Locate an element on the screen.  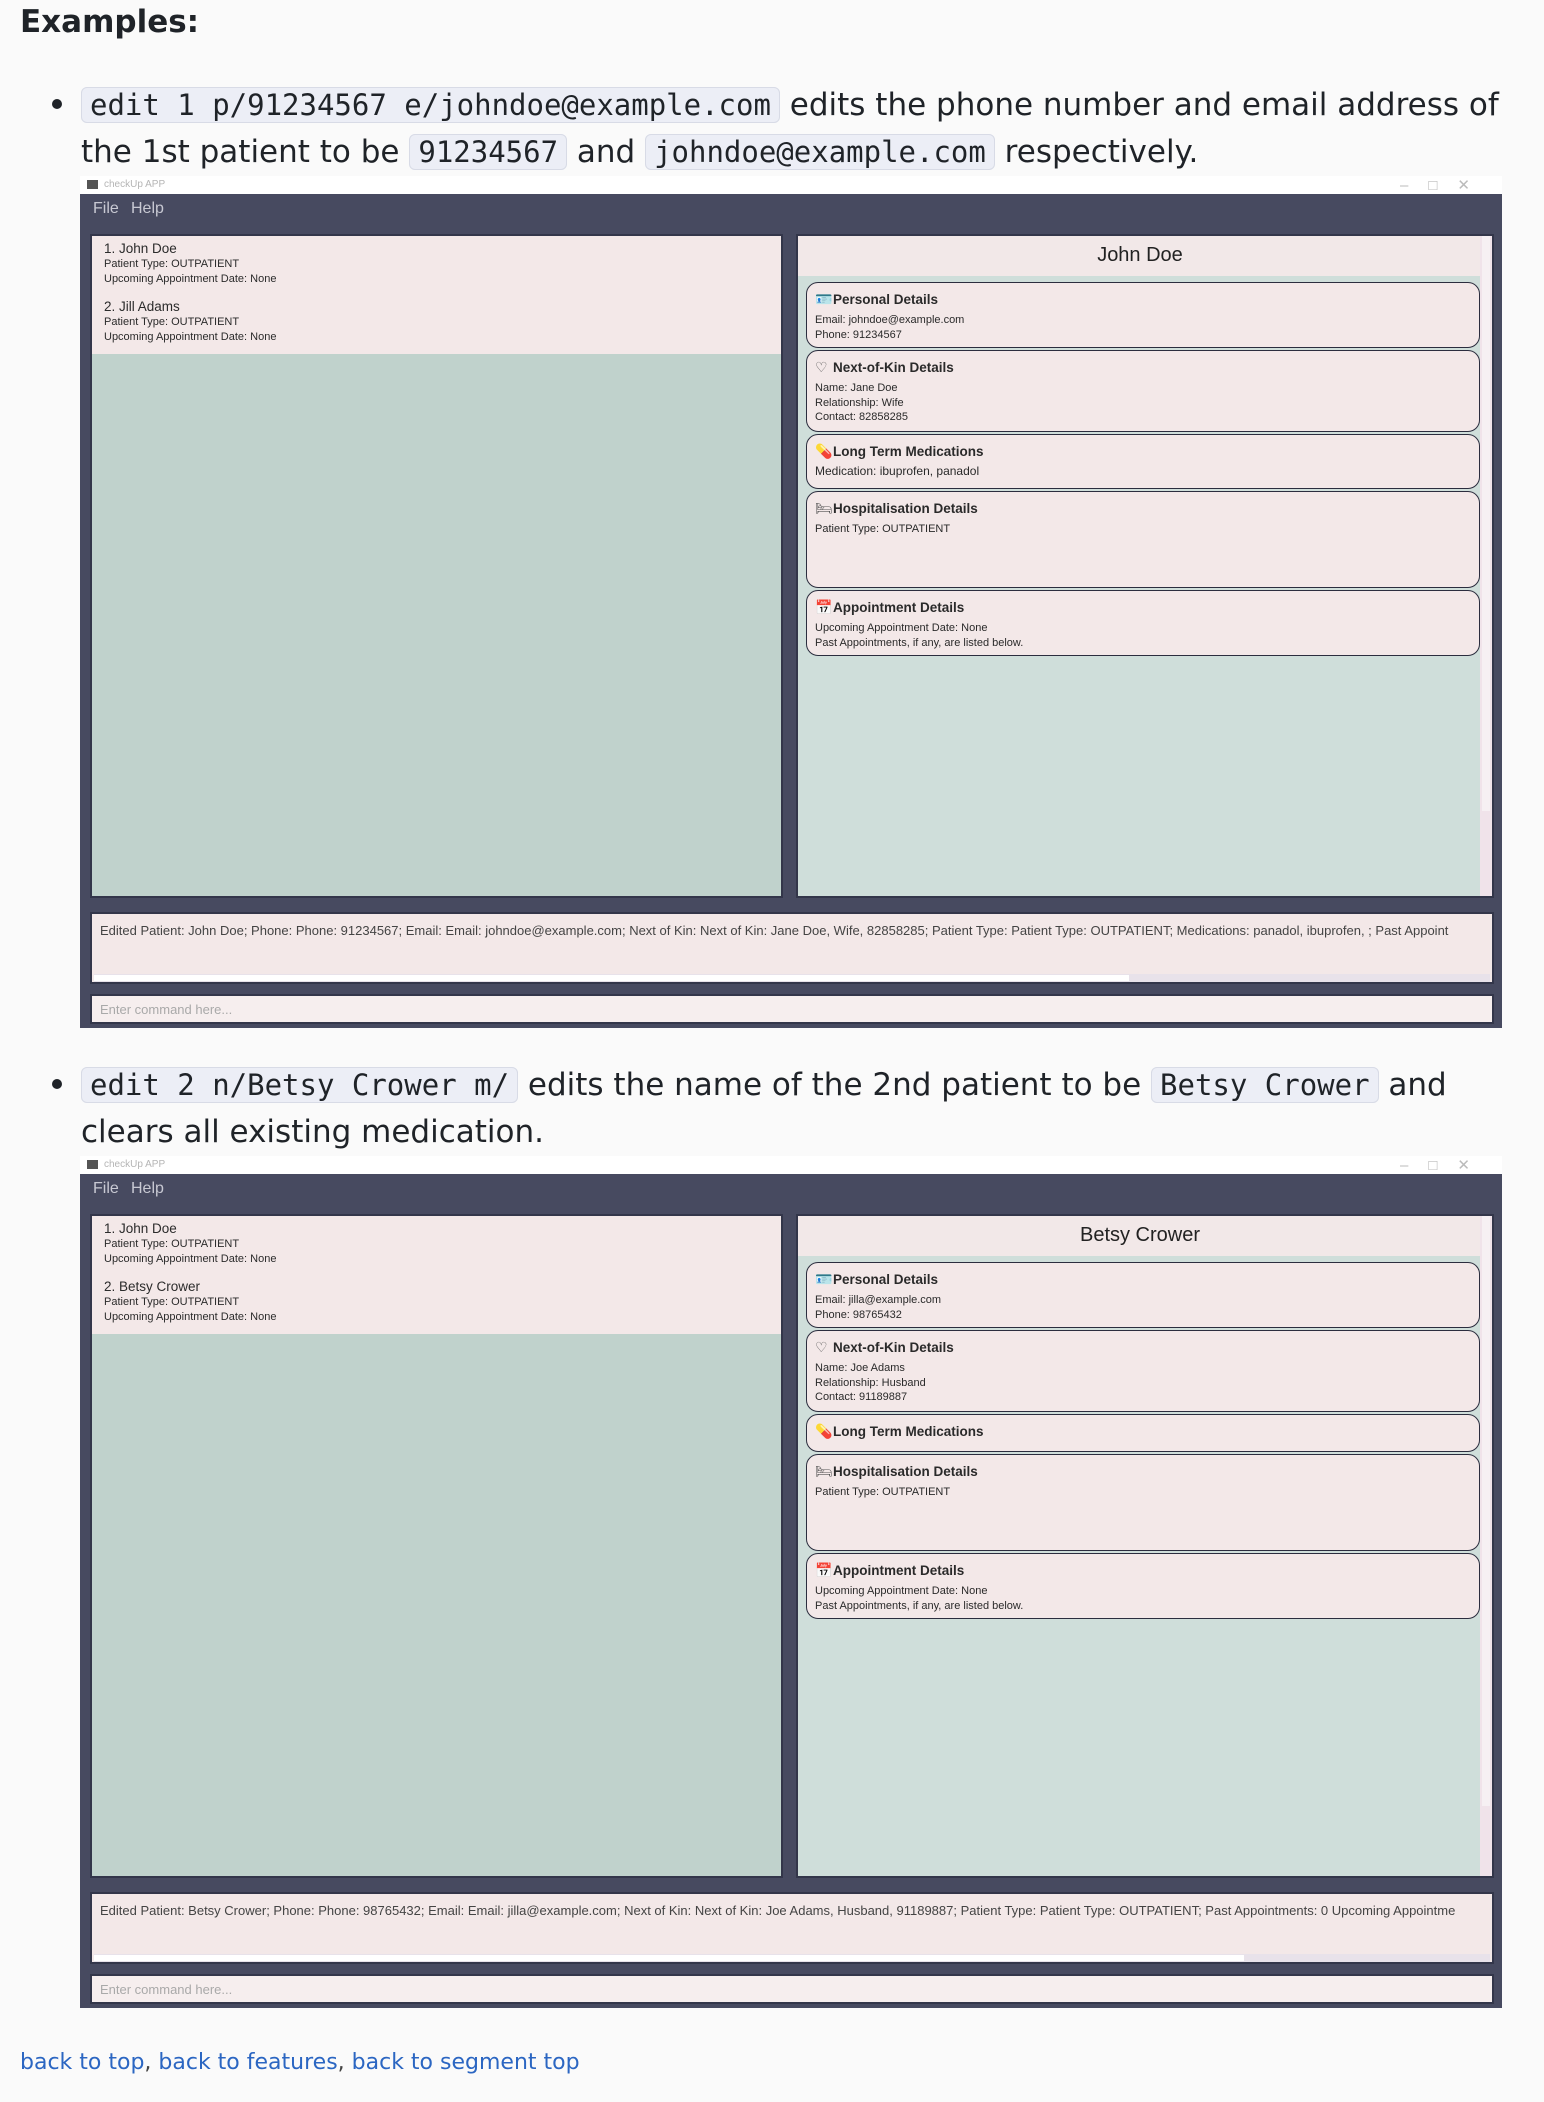
patient-name: 2. Jill Adams is located at coordinates (142, 306).